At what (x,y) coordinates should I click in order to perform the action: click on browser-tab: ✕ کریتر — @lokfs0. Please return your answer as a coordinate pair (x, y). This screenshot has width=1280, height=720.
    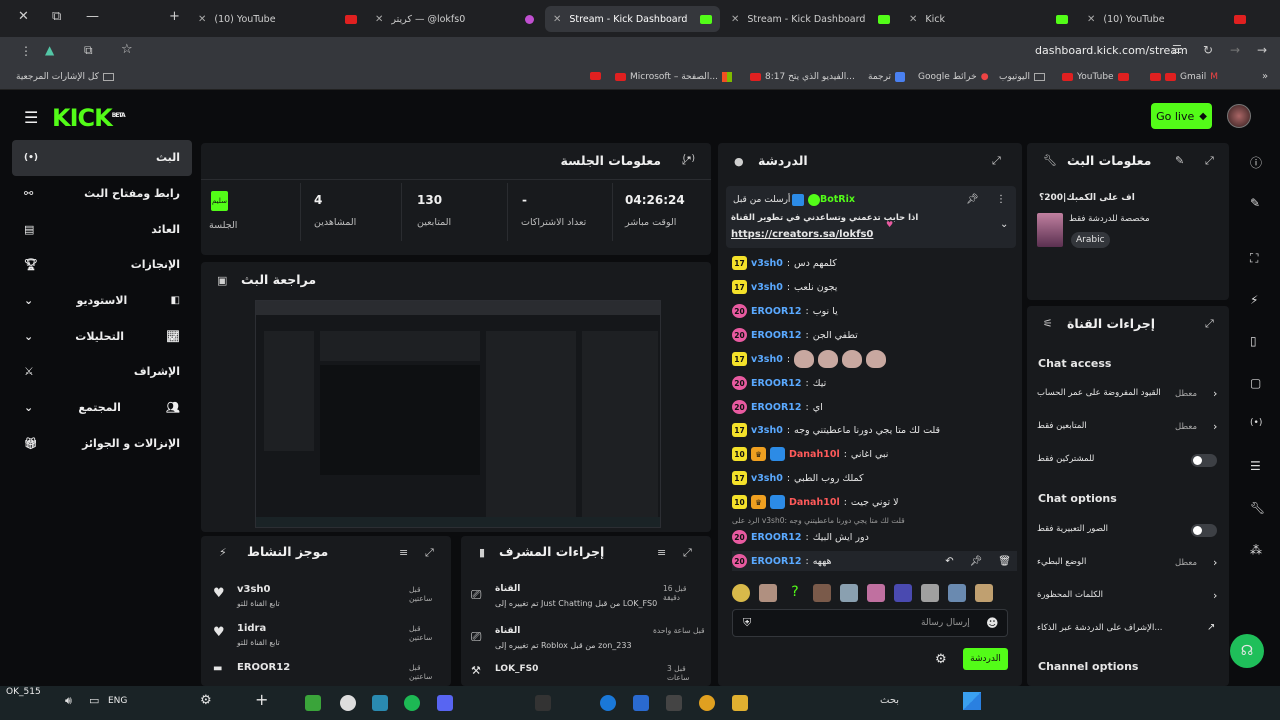
    Looking at the image, I should click on (454, 19).